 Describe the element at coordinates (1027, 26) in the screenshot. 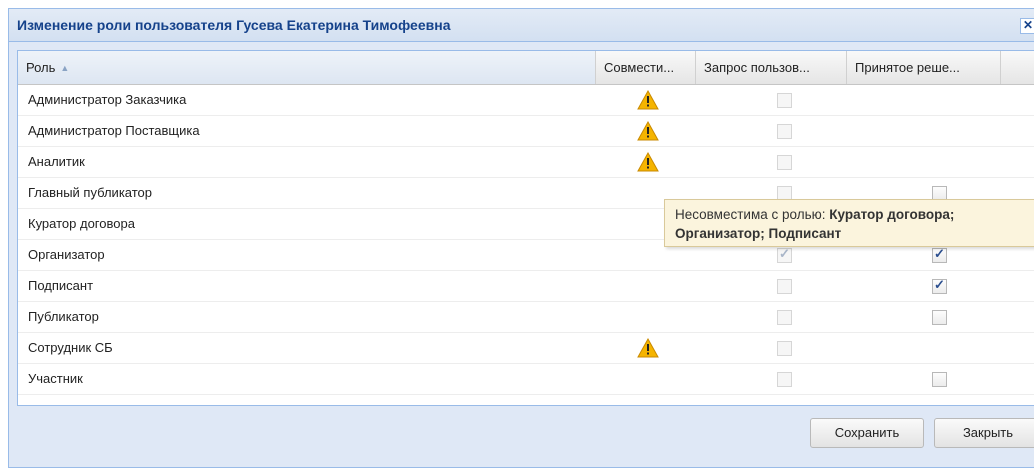

I see `close-icon: ✕` at that location.